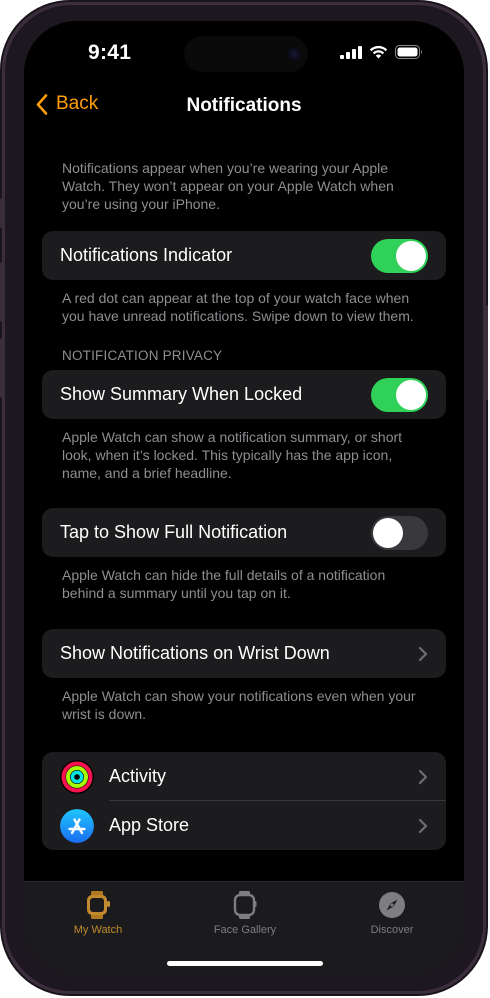 Image resolution: width=490 pixels, height=998 pixels. What do you see at coordinates (2, 292) in the screenshot?
I see `volume-up-button` at bounding box center [2, 292].